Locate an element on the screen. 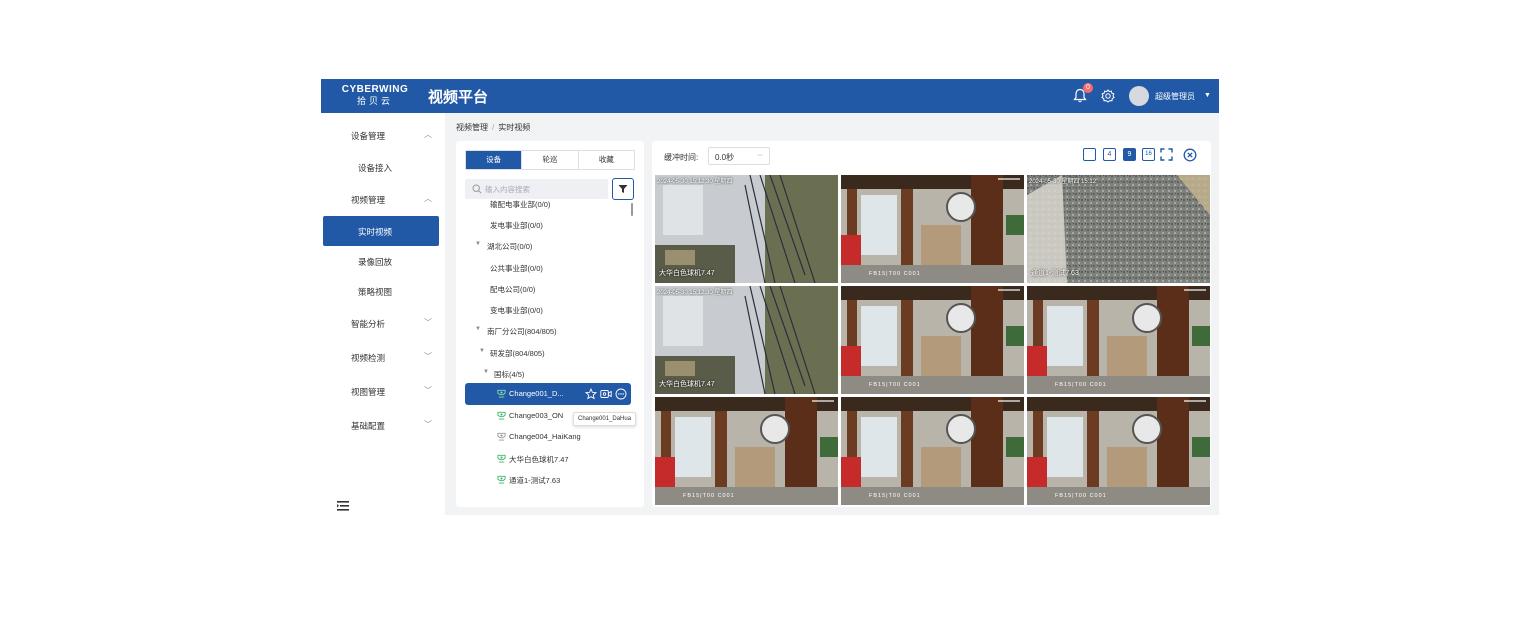 The height and width of the screenshot is (627, 1537). tree-node: 变电事业部(0/0) is located at coordinates (550, 310).